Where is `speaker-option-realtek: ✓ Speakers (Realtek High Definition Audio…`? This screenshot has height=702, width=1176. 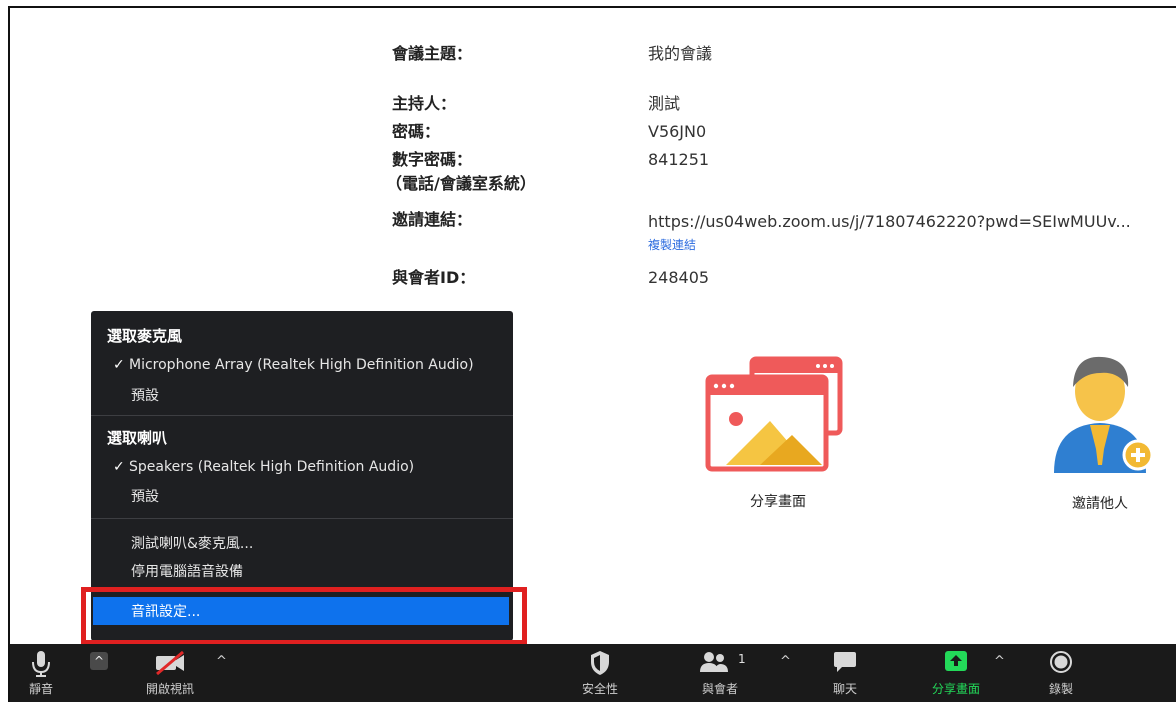
speaker-option-realtek: ✓ Speakers (Realtek High Definition Audio… is located at coordinates (263, 467).